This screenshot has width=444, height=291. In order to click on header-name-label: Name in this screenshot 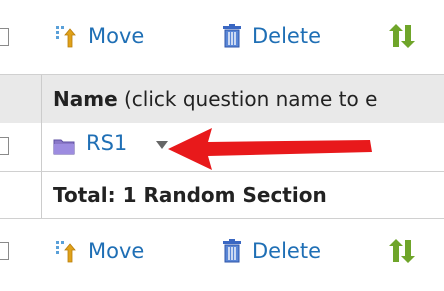, I will do `click(85, 99)`.